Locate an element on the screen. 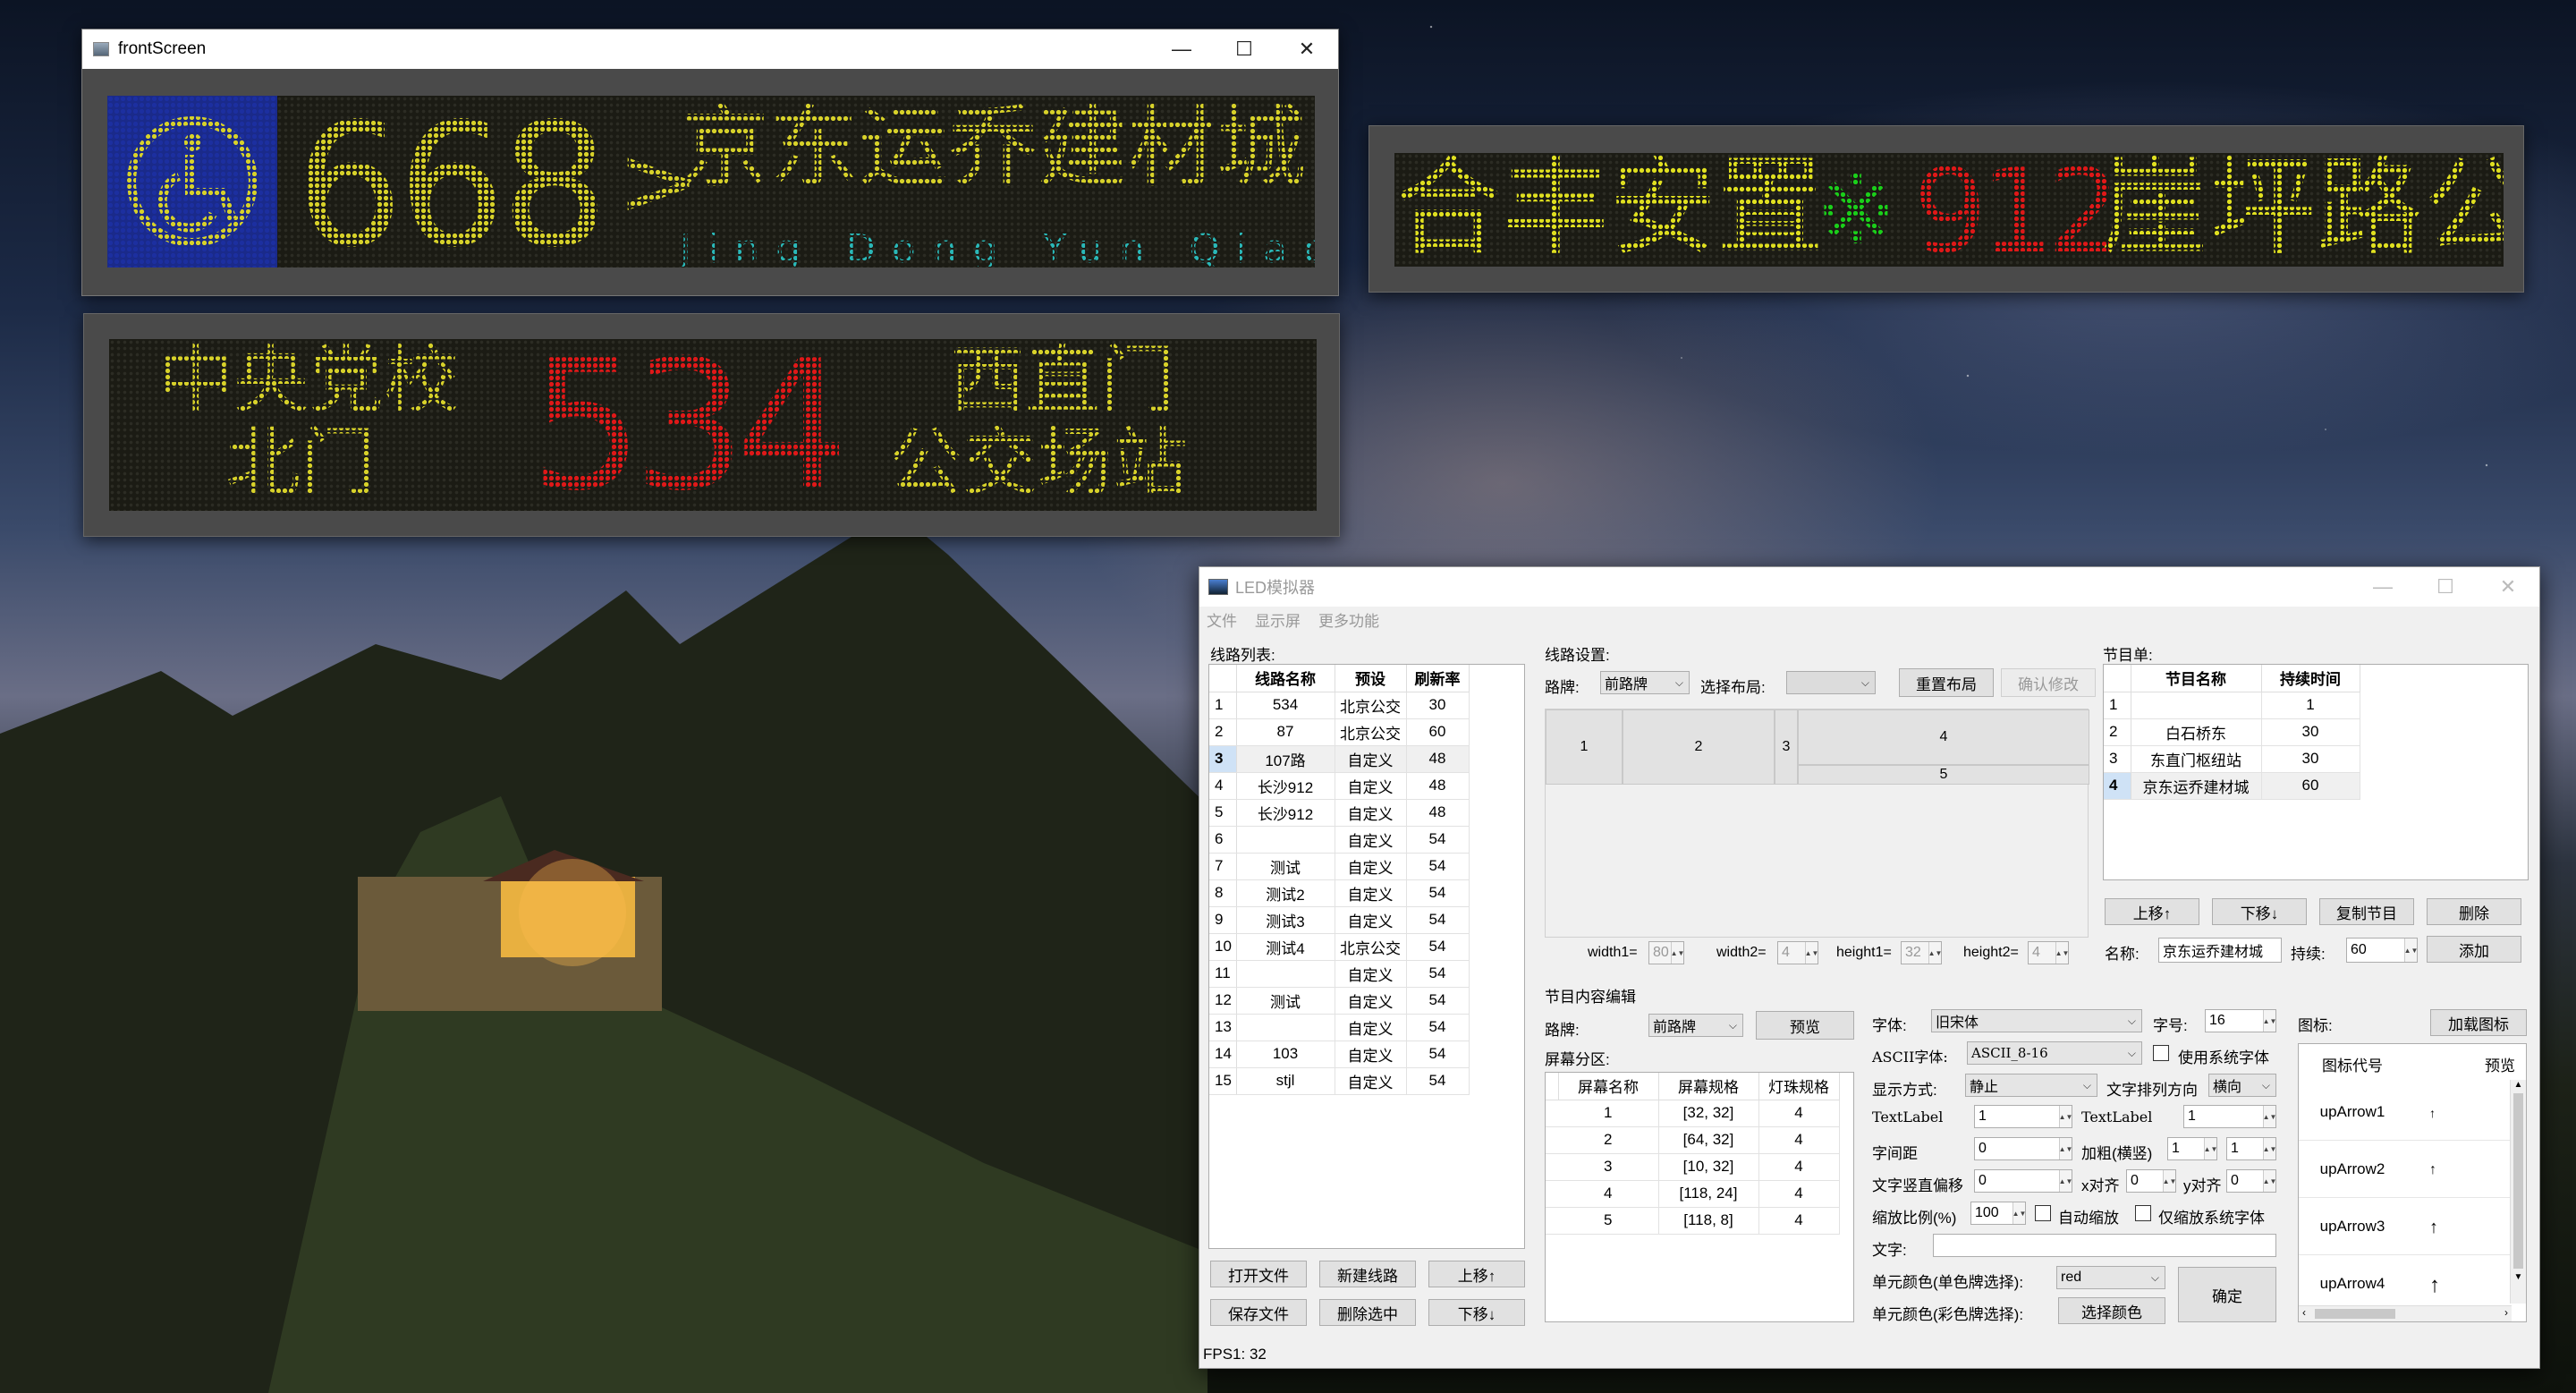 This screenshot has width=2576, height=1393. table-cell: [64, 32] is located at coordinates (1708, 1140).